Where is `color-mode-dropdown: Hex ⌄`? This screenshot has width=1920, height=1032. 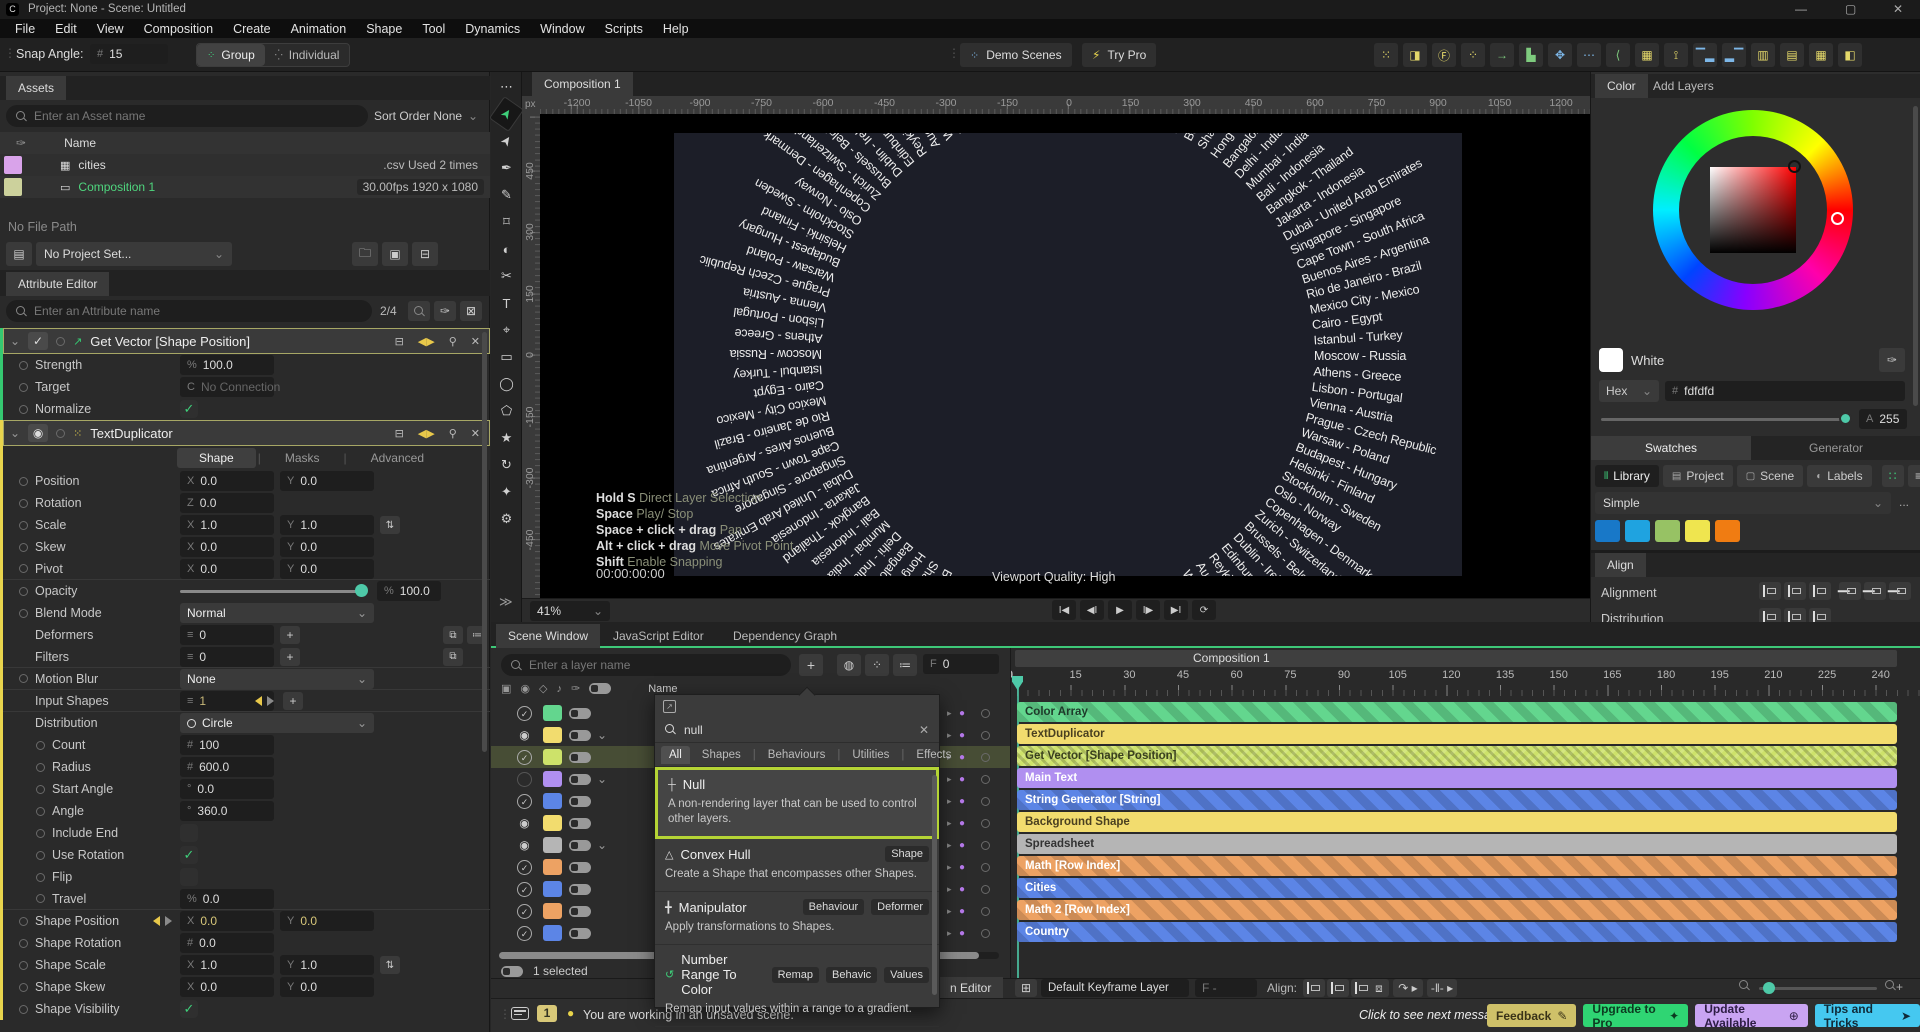
color-mode-dropdown: Hex ⌄ is located at coordinates (1629, 391).